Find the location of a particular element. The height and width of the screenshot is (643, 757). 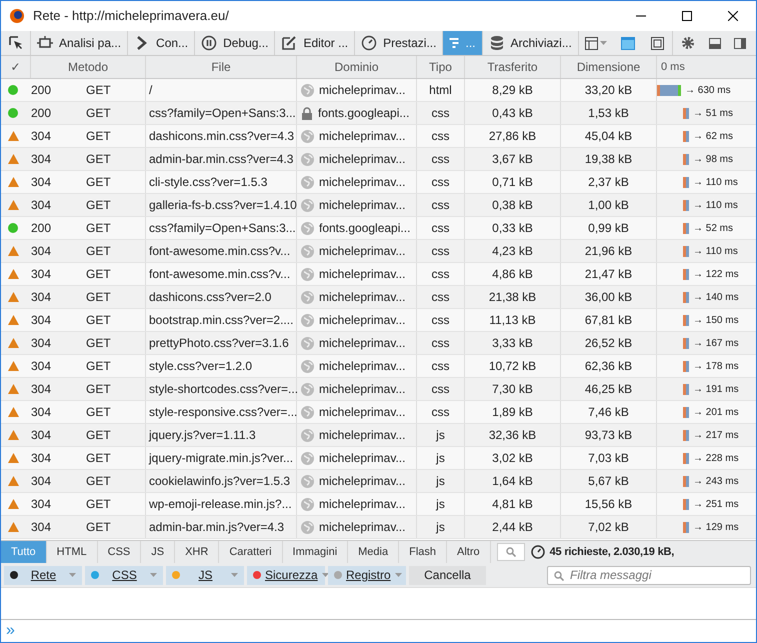

column-header: File is located at coordinates (221, 67).